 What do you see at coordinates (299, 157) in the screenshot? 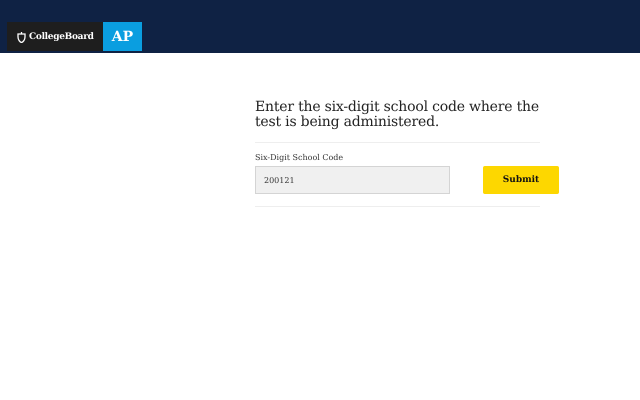
I see `field-label: Six-Digit School Code` at bounding box center [299, 157].